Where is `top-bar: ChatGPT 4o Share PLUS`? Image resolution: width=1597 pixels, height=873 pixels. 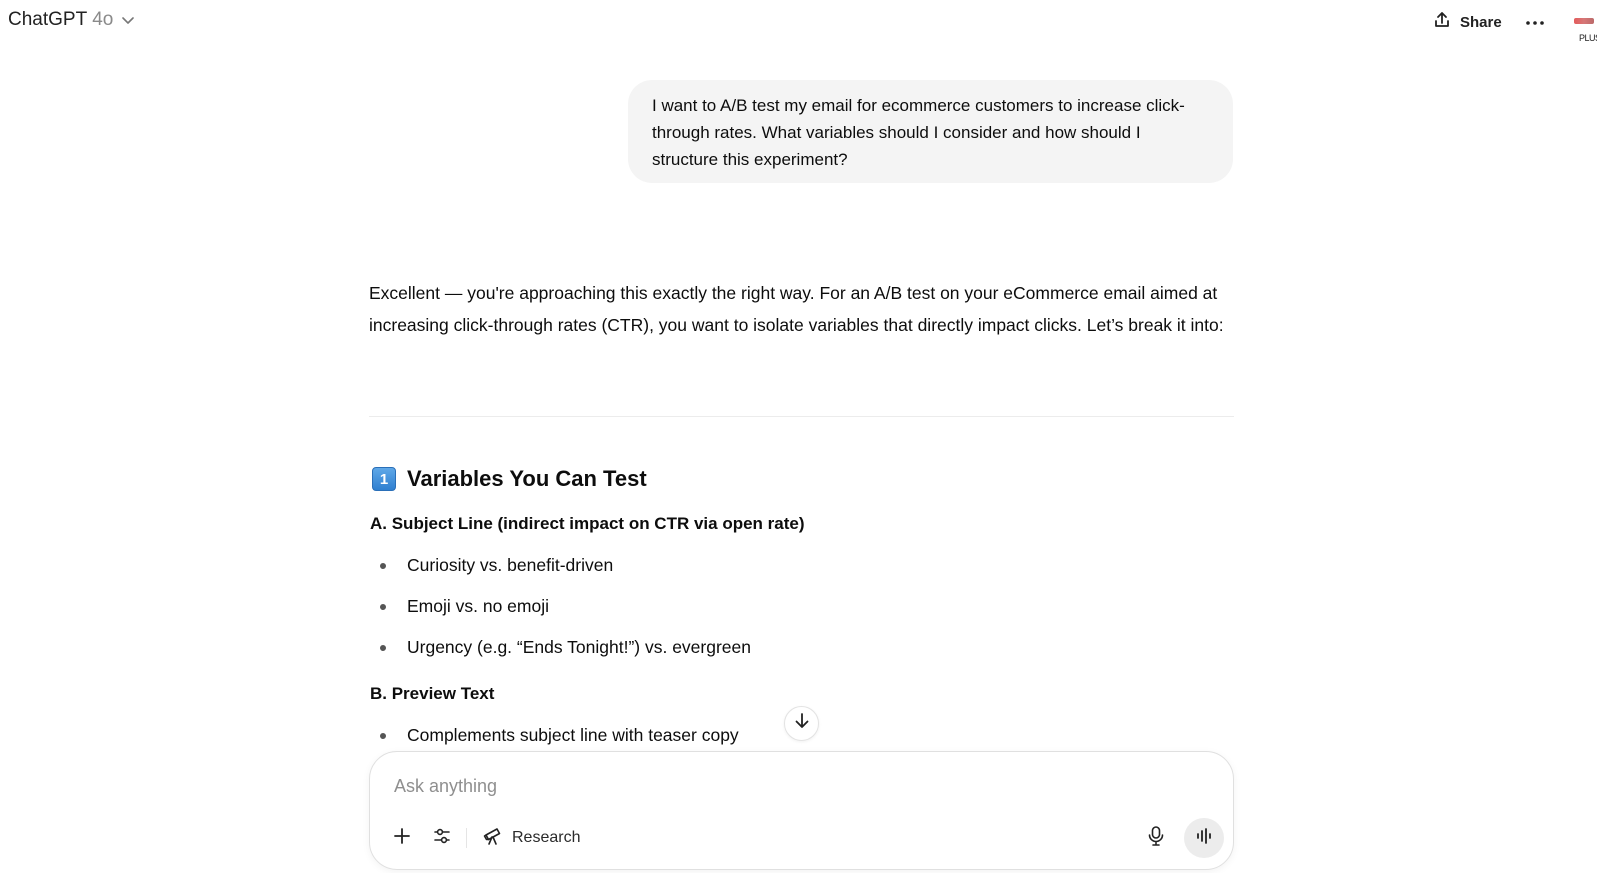 top-bar: ChatGPT 4o Share PLUS is located at coordinates (798, 22).